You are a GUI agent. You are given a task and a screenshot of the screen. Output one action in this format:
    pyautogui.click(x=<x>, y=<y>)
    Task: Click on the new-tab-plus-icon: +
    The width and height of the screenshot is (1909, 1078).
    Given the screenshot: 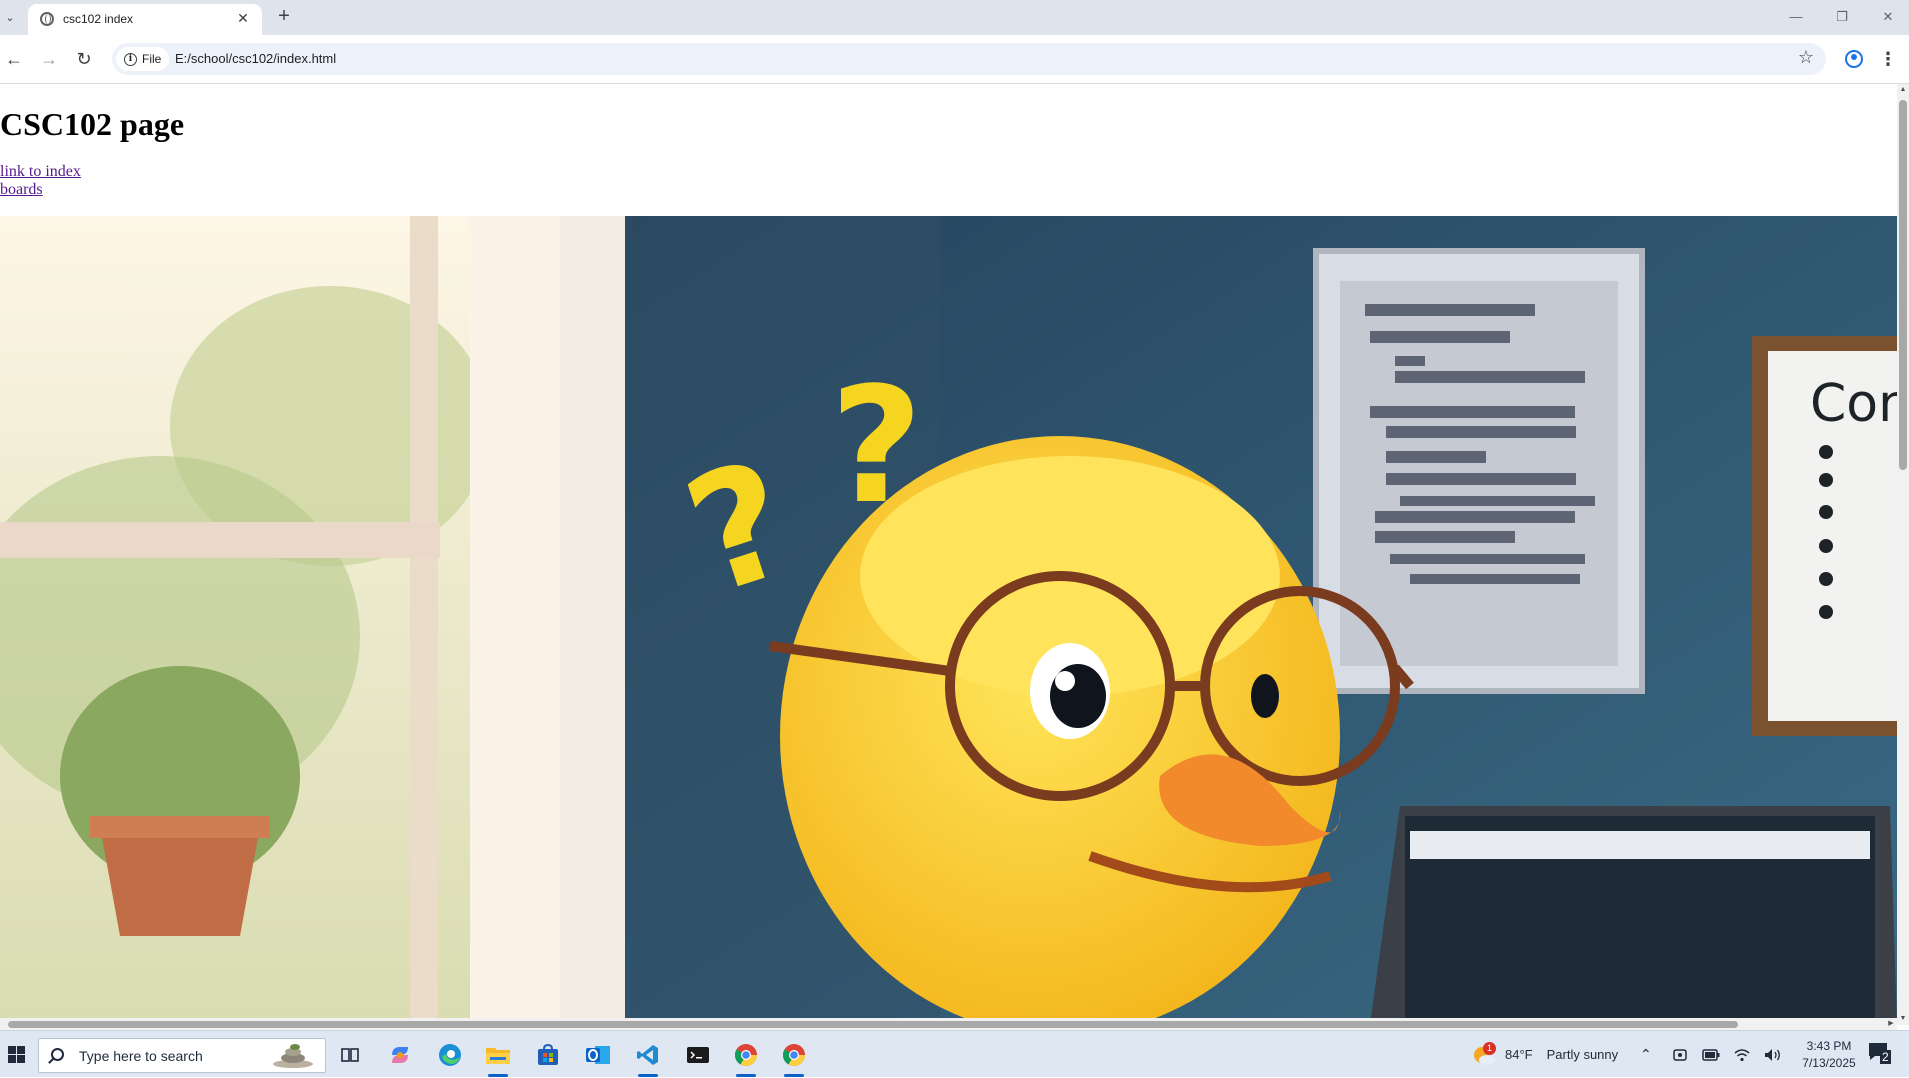 What is the action you would take?
    pyautogui.click(x=284, y=17)
    